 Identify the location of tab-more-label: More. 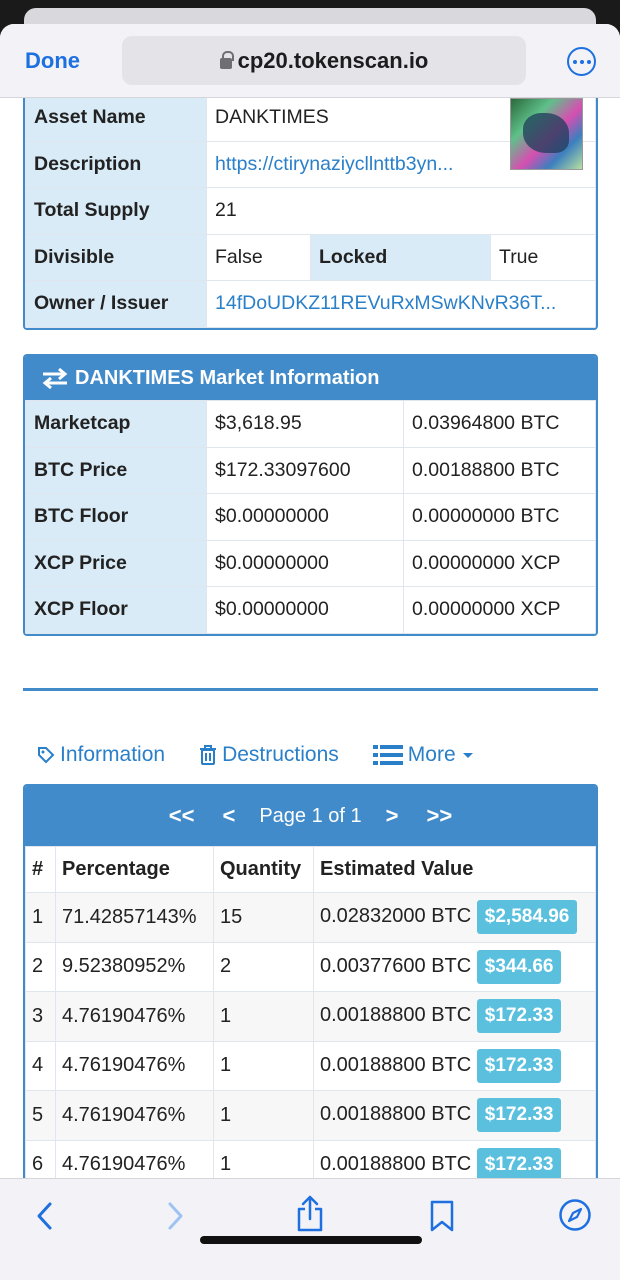
(431, 754).